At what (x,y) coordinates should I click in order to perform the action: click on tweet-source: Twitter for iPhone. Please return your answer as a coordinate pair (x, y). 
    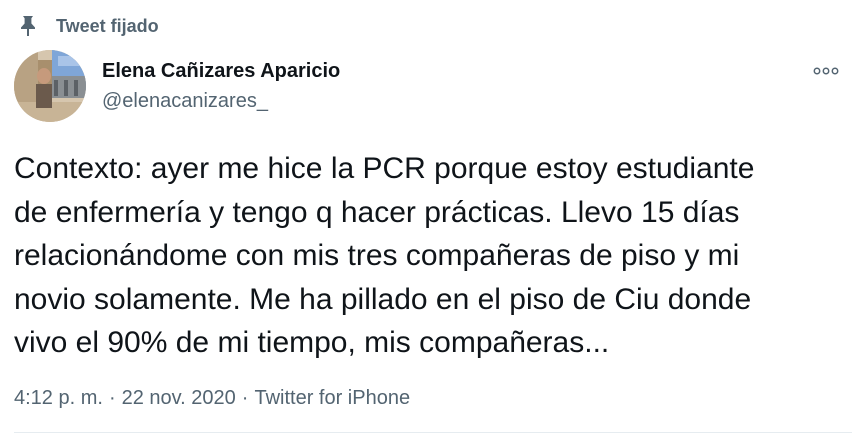
    Looking at the image, I should click on (332, 398).